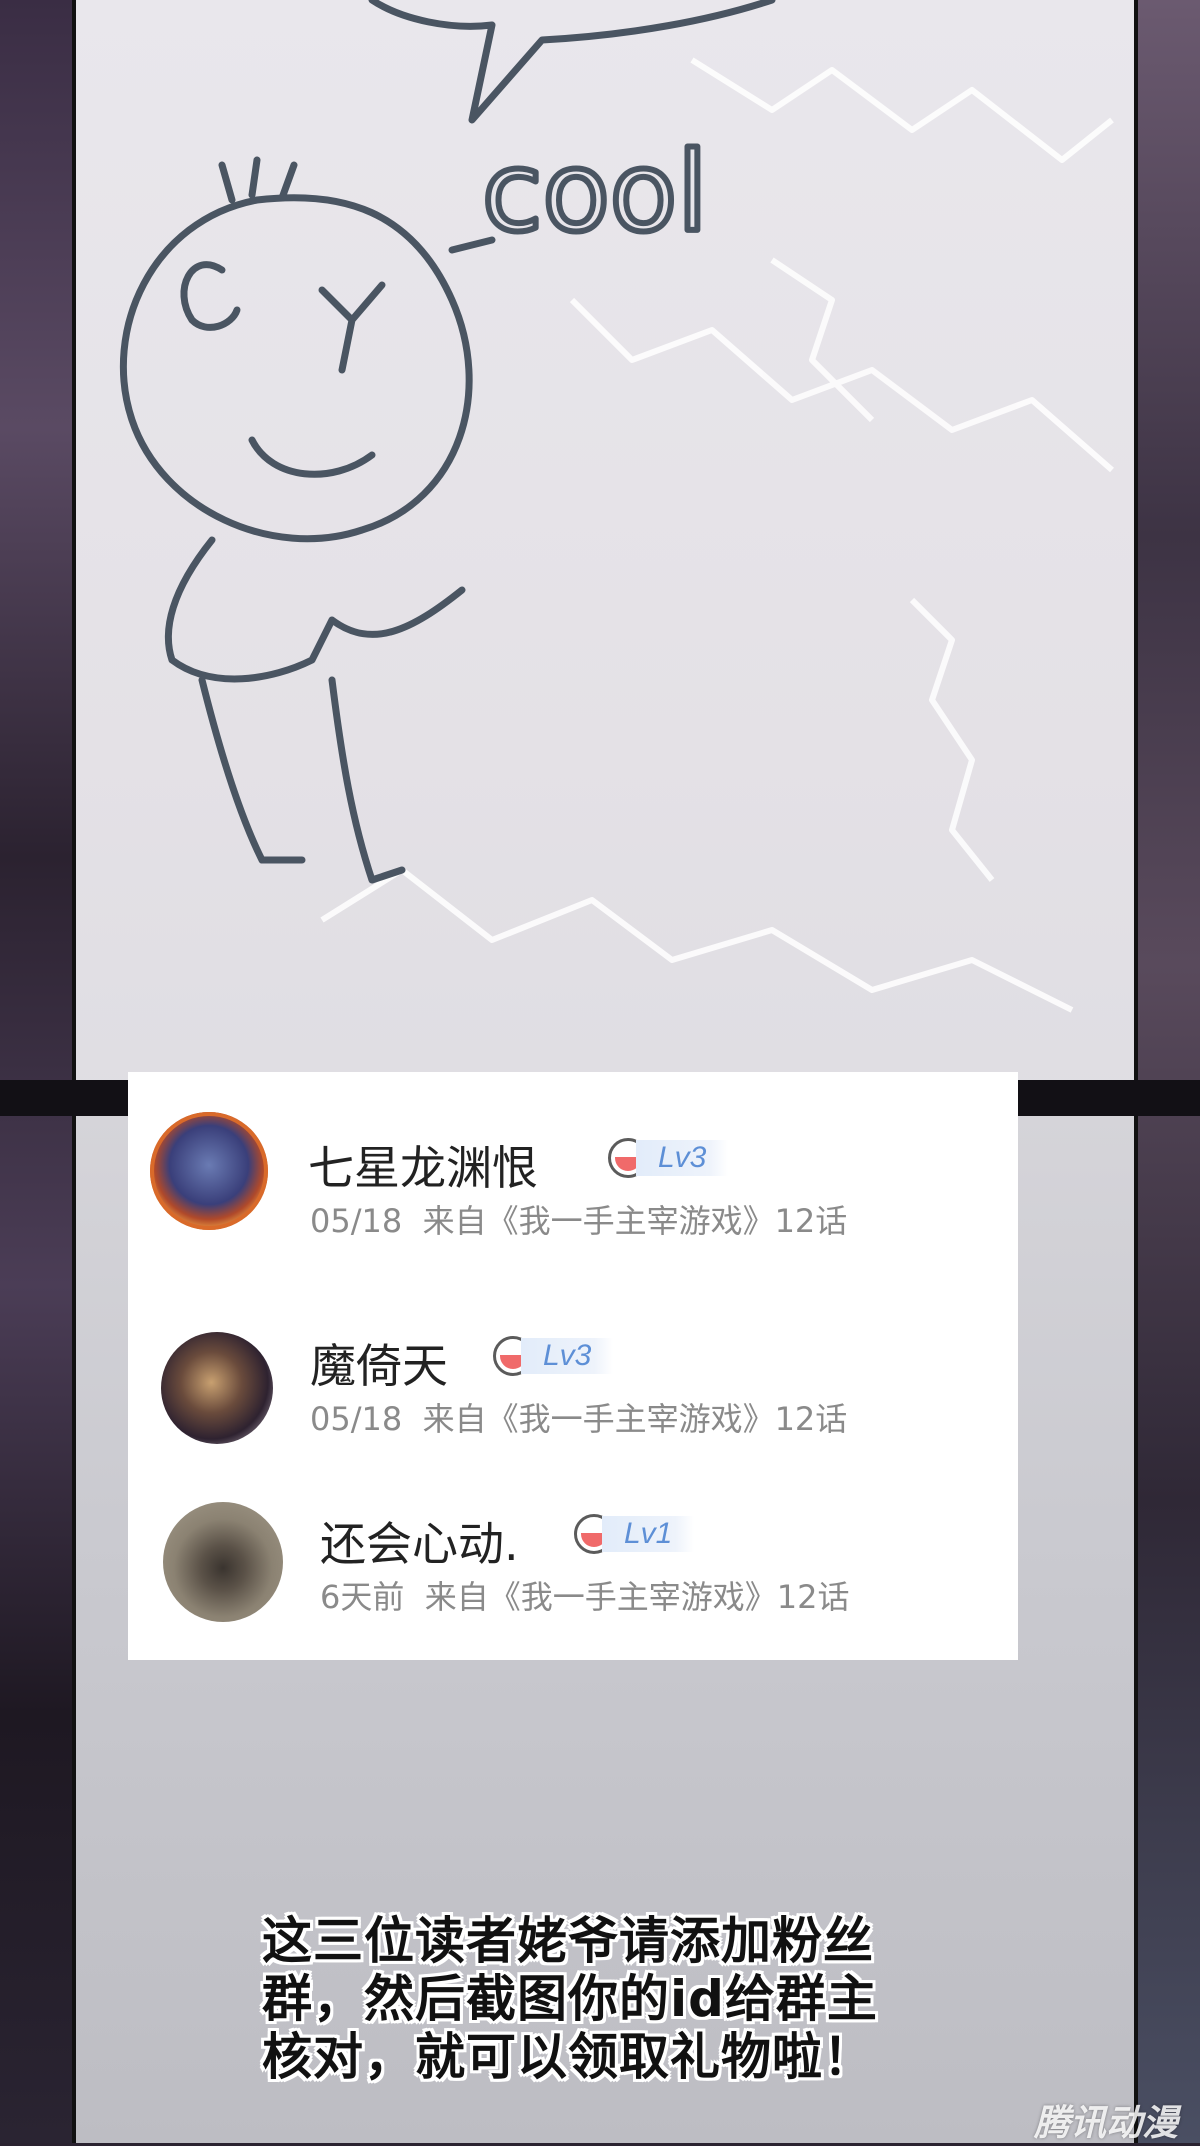  I want to click on hair, so click(258, 180).